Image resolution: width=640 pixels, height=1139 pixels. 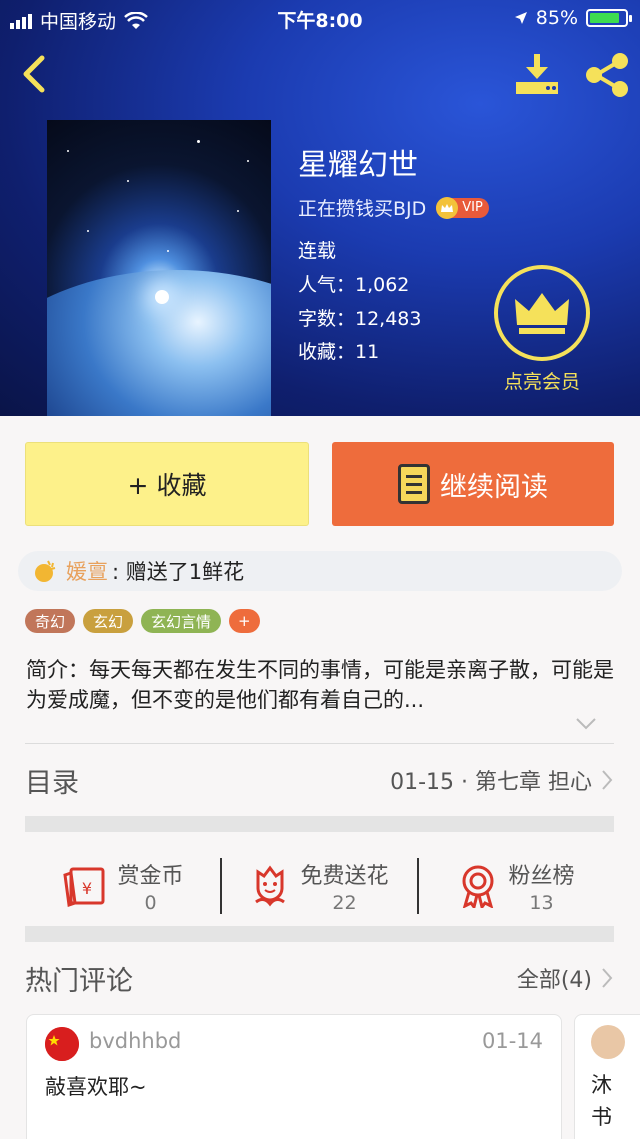 I want to click on comment-username: bvdhhbd, so click(x=135, y=1041).